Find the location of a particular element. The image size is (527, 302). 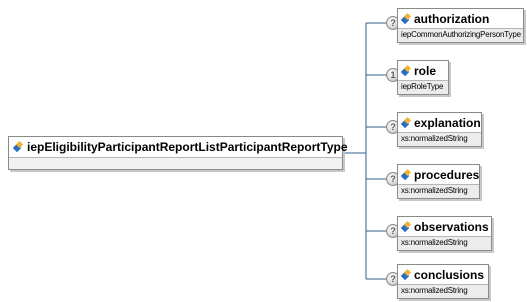

element-procedures: procedures xs:normalizedString is located at coordinates (438, 181).